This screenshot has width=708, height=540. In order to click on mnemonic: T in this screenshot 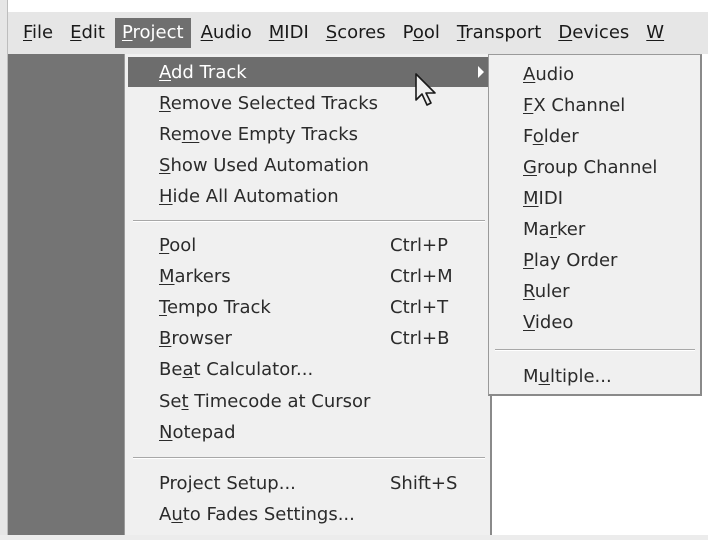, I will do `click(163, 307)`.